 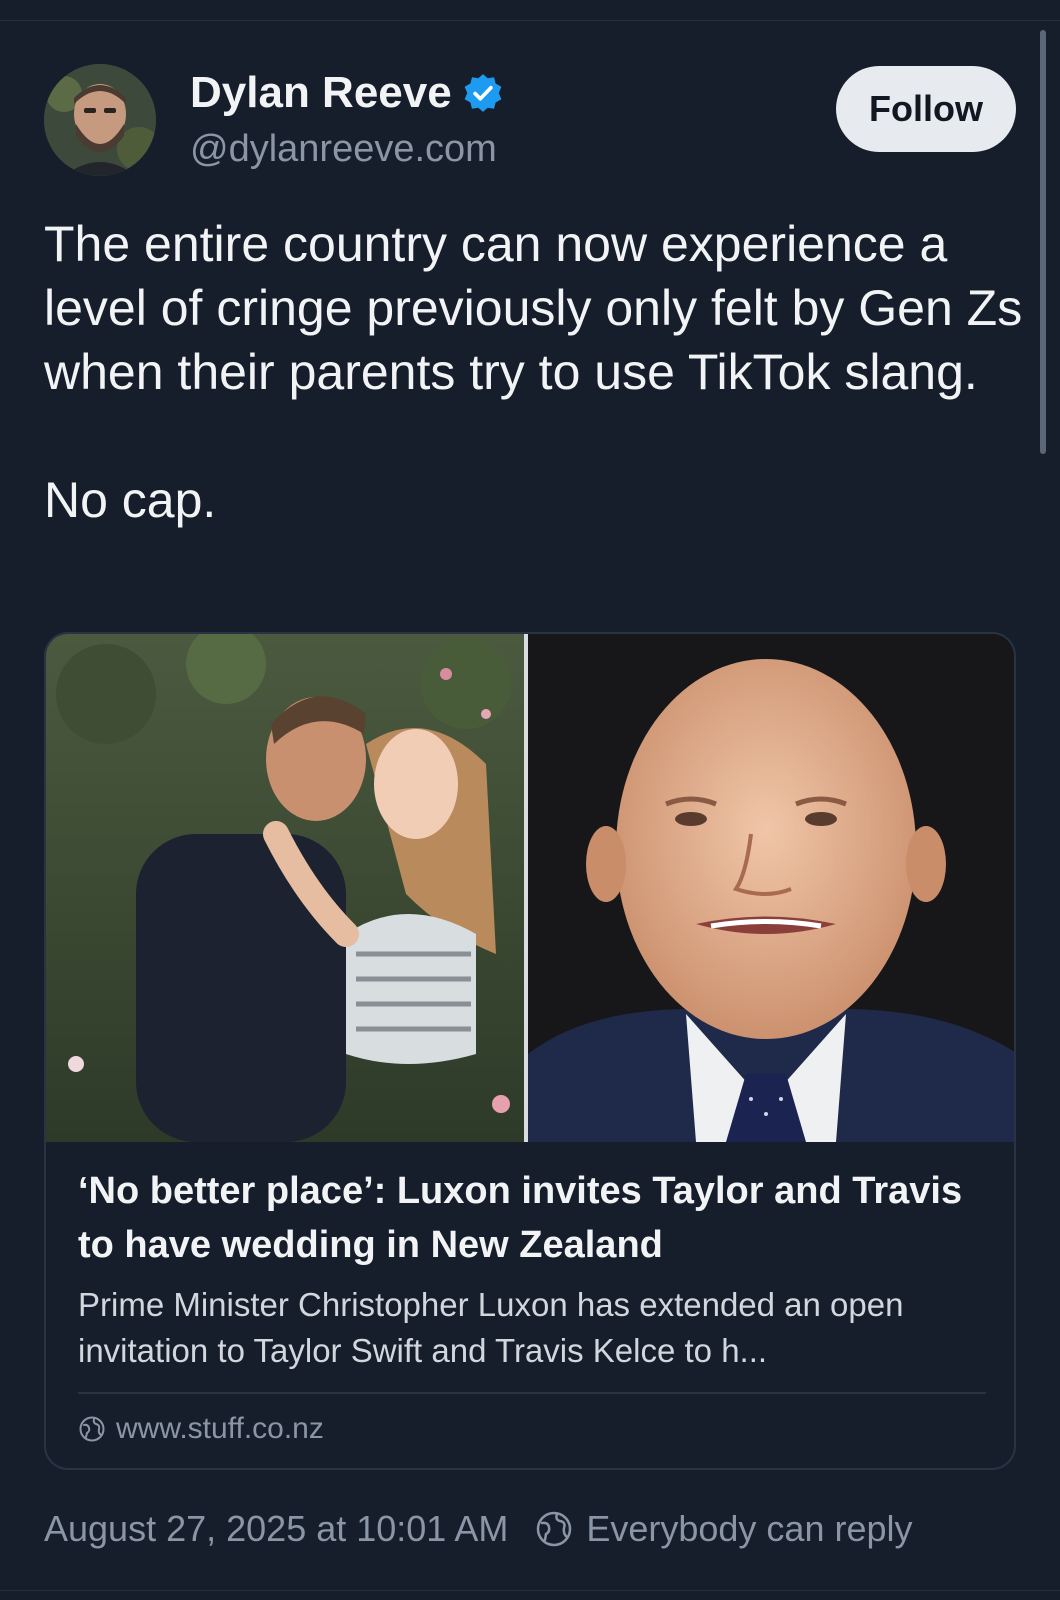 I want to click on display-name: Dylan Reeve, so click(x=347, y=93).